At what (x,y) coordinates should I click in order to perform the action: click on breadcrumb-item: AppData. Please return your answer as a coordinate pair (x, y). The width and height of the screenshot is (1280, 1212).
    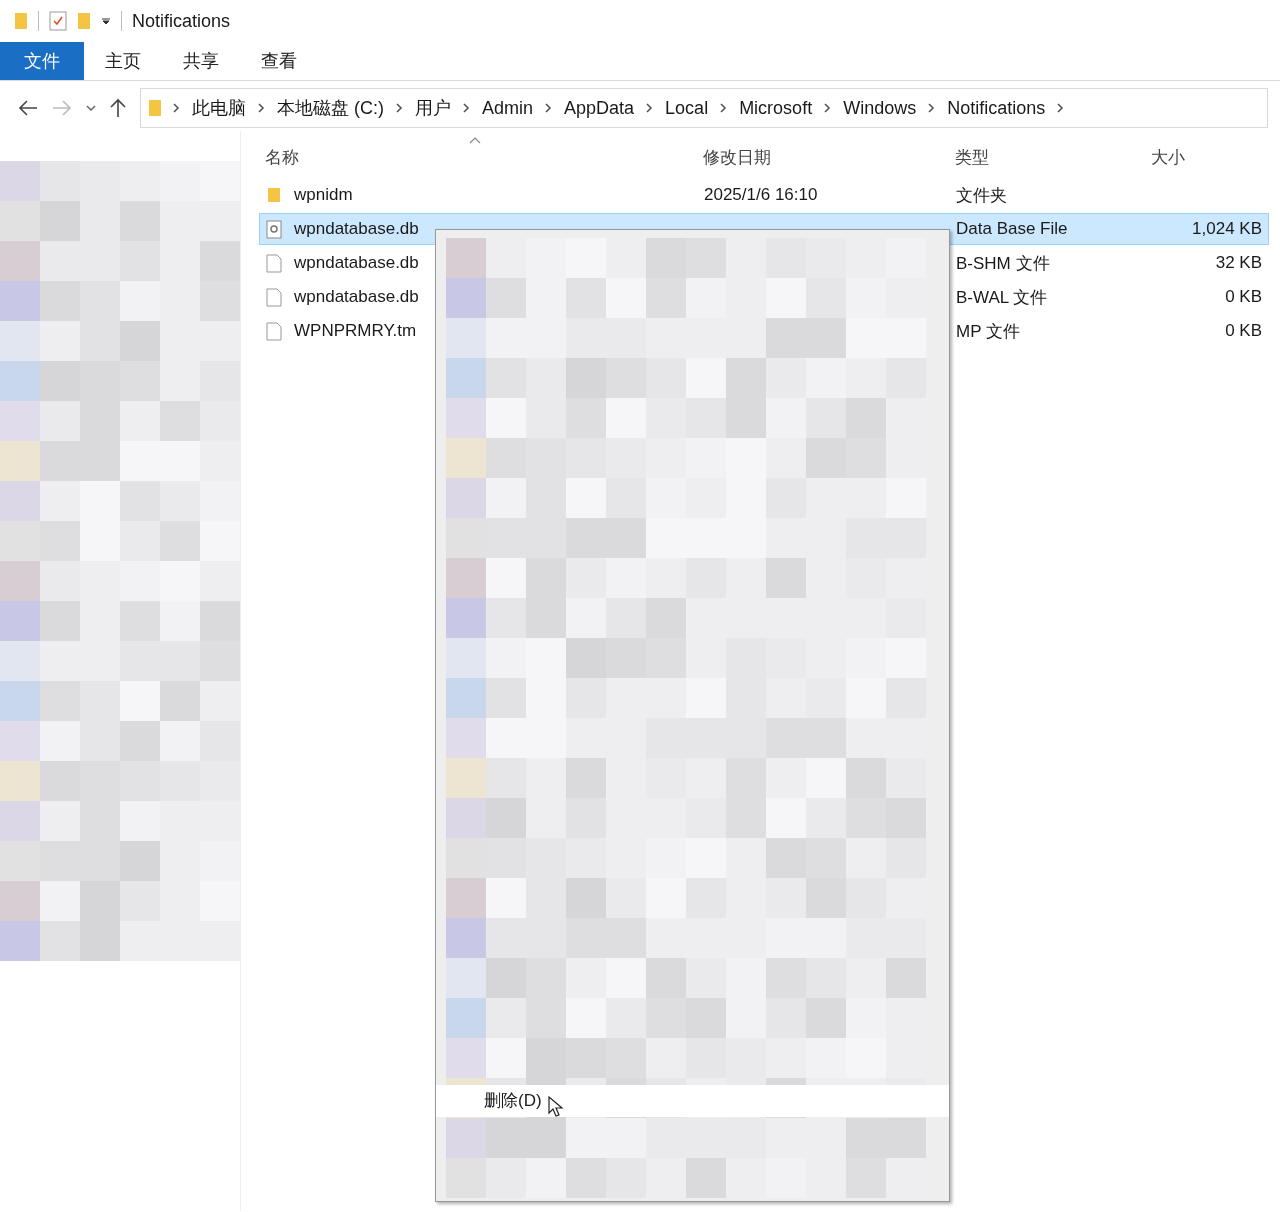
    Looking at the image, I should click on (599, 108).